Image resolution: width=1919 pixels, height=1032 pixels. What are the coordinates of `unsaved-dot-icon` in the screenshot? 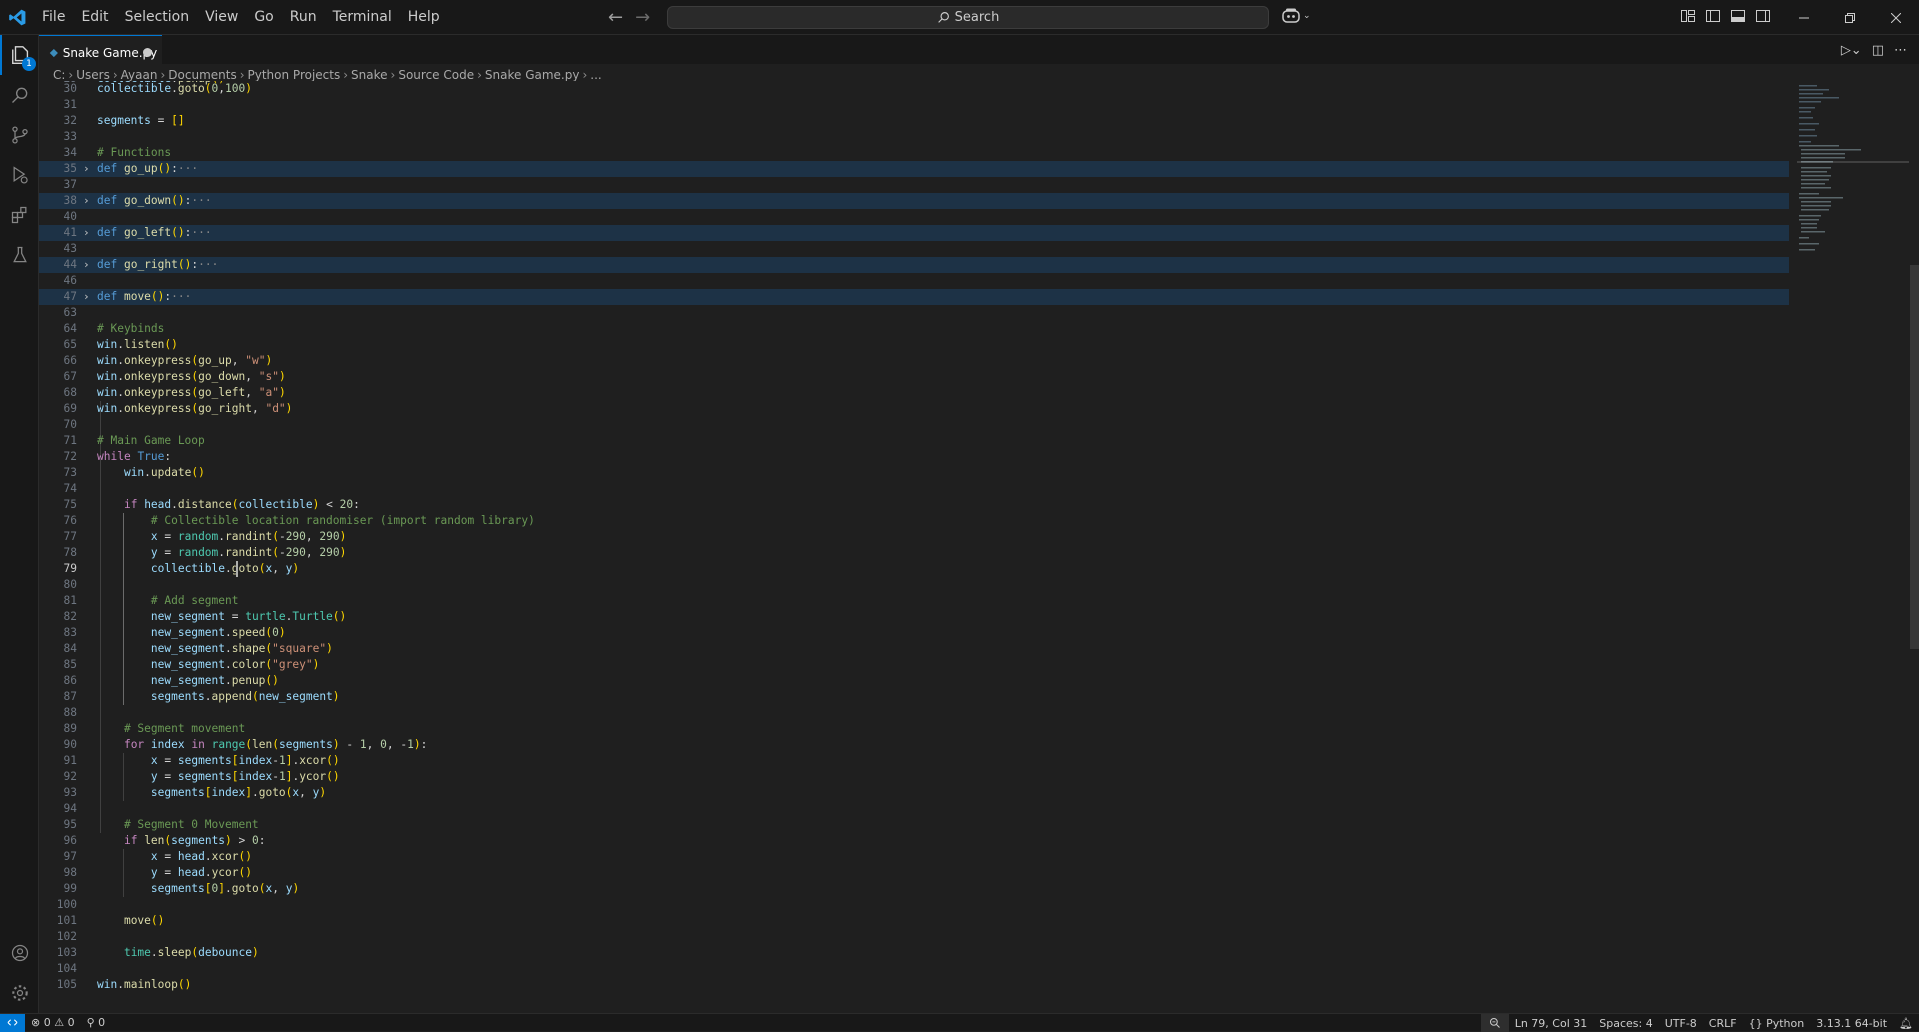 It's located at (147, 52).